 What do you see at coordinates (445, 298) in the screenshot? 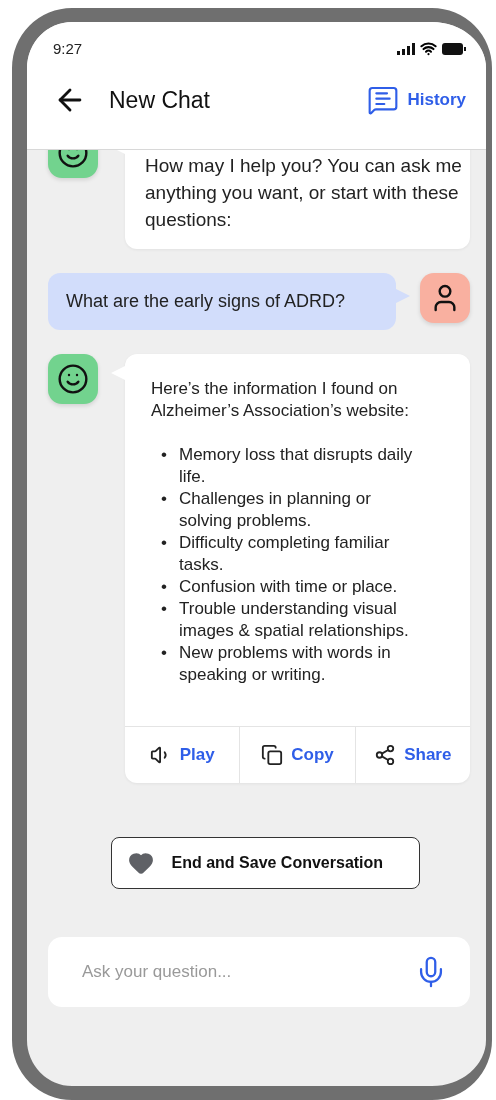
I see `user-avatar` at bounding box center [445, 298].